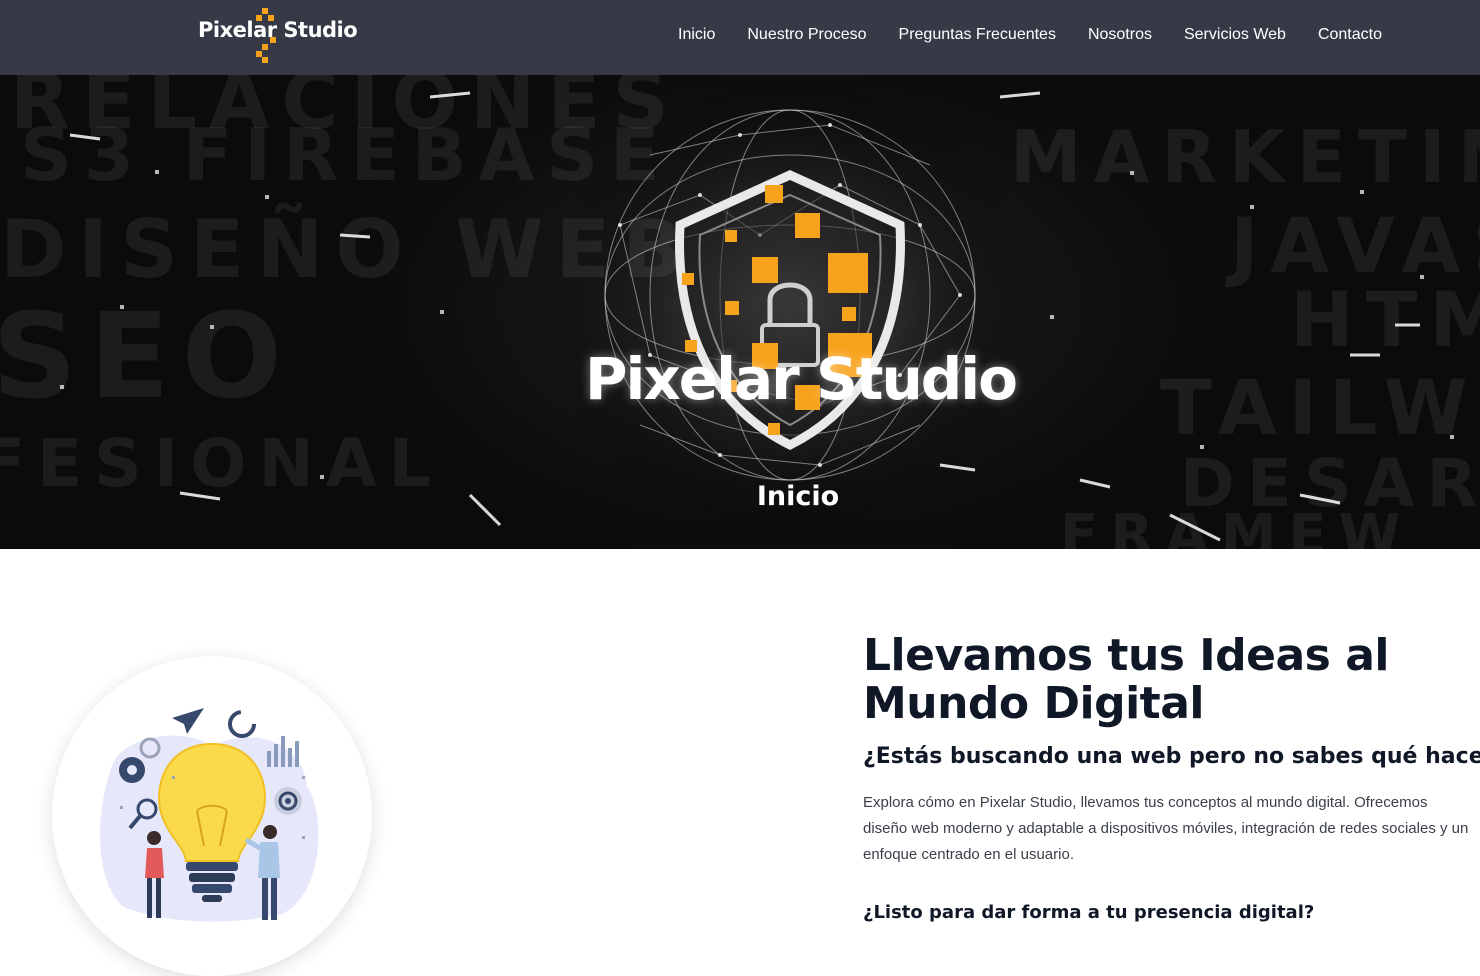 The height and width of the screenshot is (976, 1480). Describe the element at coordinates (801, 379) in the screenshot. I see `hero-brand-text: Pixelar Studio` at that location.